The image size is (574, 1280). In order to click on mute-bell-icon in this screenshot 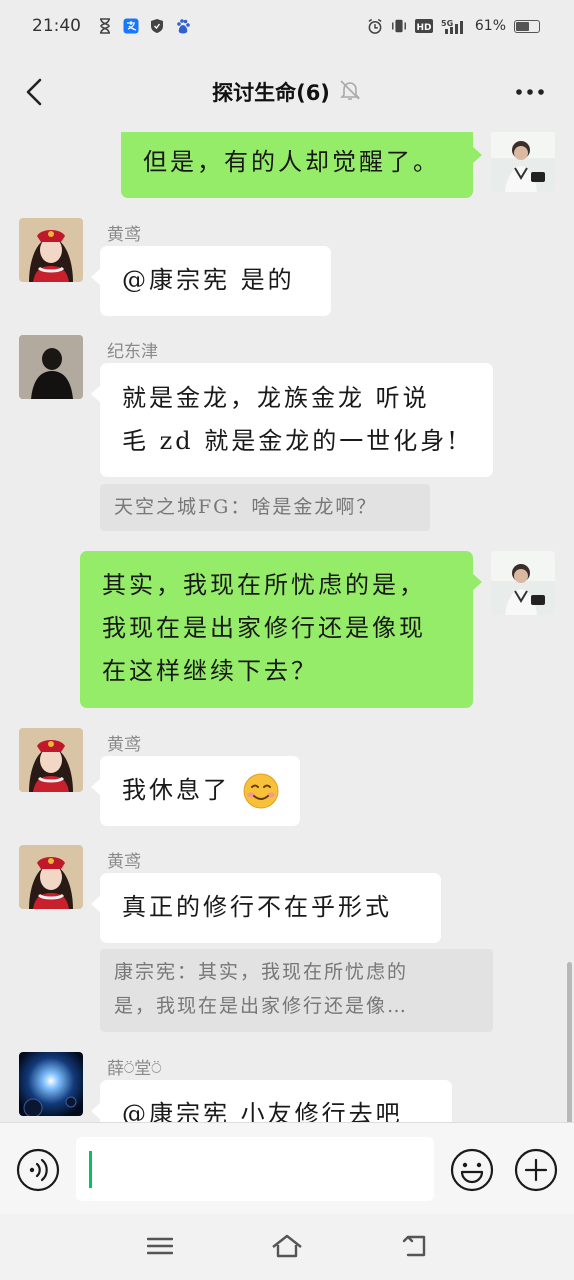, I will do `click(350, 92)`.